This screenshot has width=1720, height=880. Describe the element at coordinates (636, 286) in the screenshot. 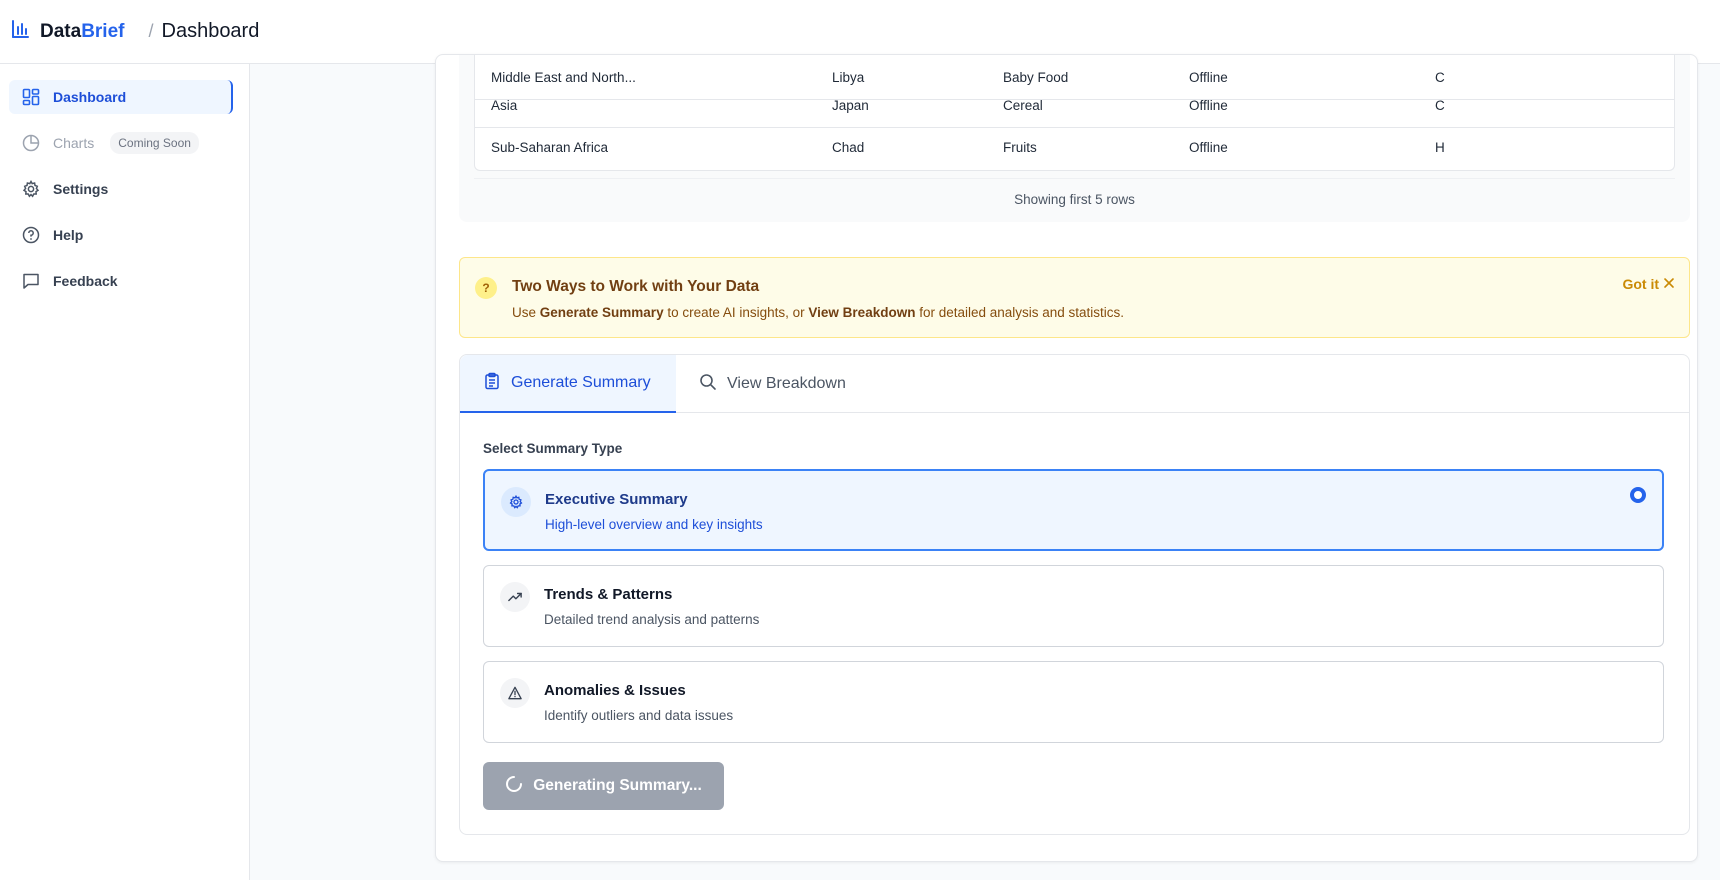

I see `banner-title: Two Ways to Work with Your Data` at that location.